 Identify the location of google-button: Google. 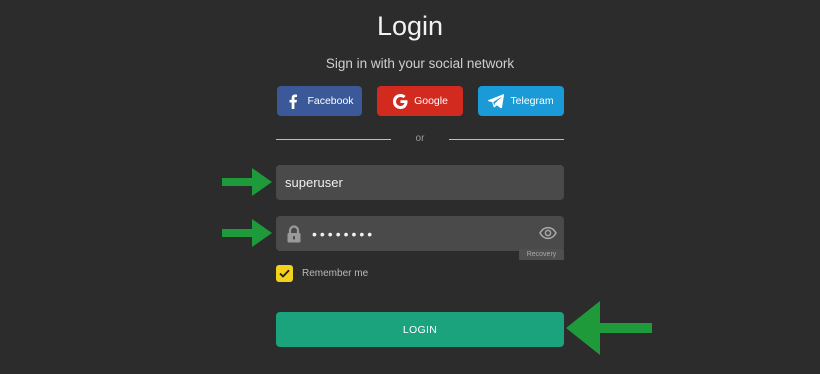
(420, 101).